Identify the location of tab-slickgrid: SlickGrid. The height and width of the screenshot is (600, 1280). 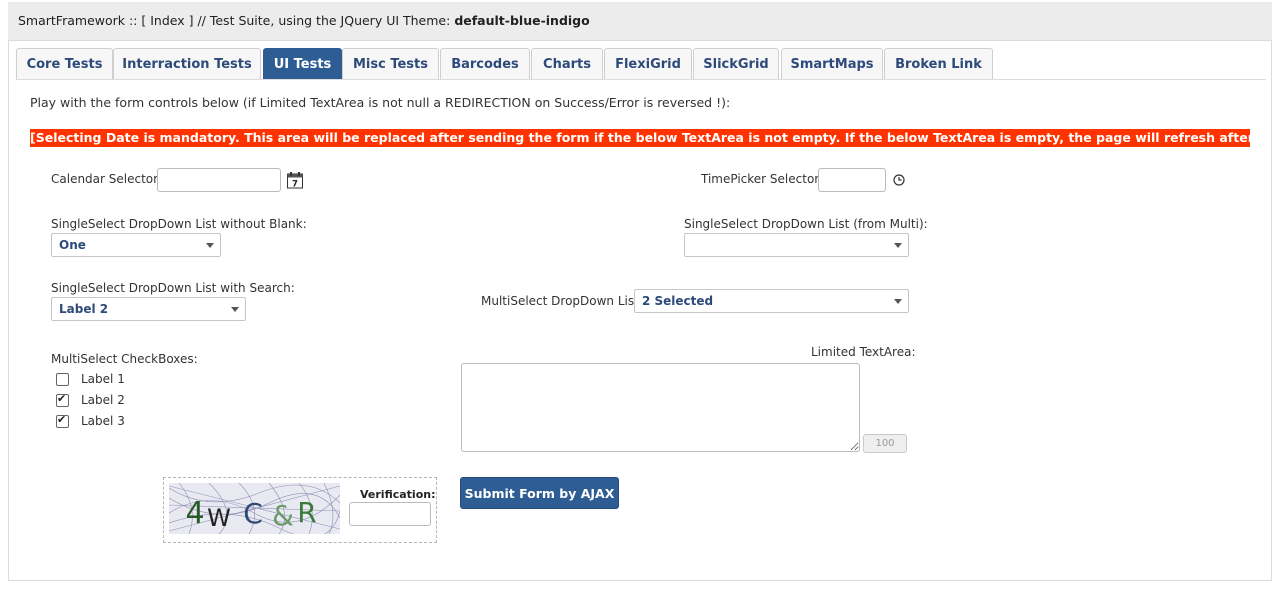
(736, 63).